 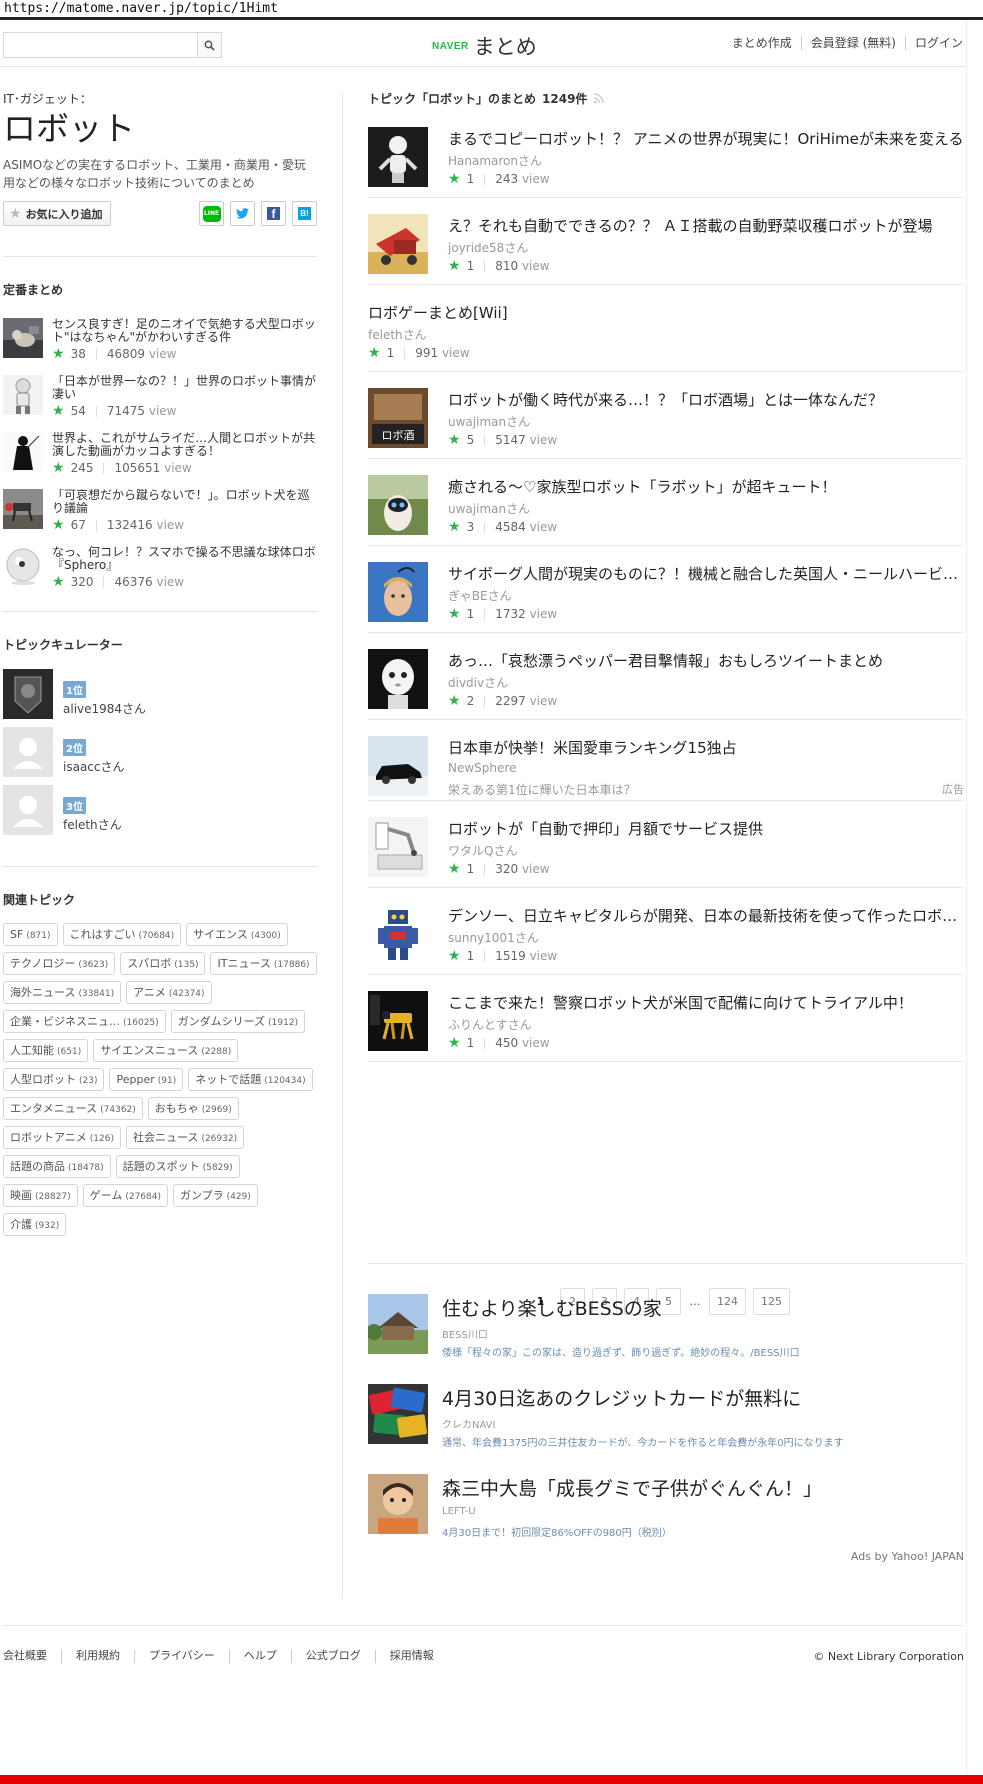 I want to click on matome-author: felethさん, so click(x=397, y=334).